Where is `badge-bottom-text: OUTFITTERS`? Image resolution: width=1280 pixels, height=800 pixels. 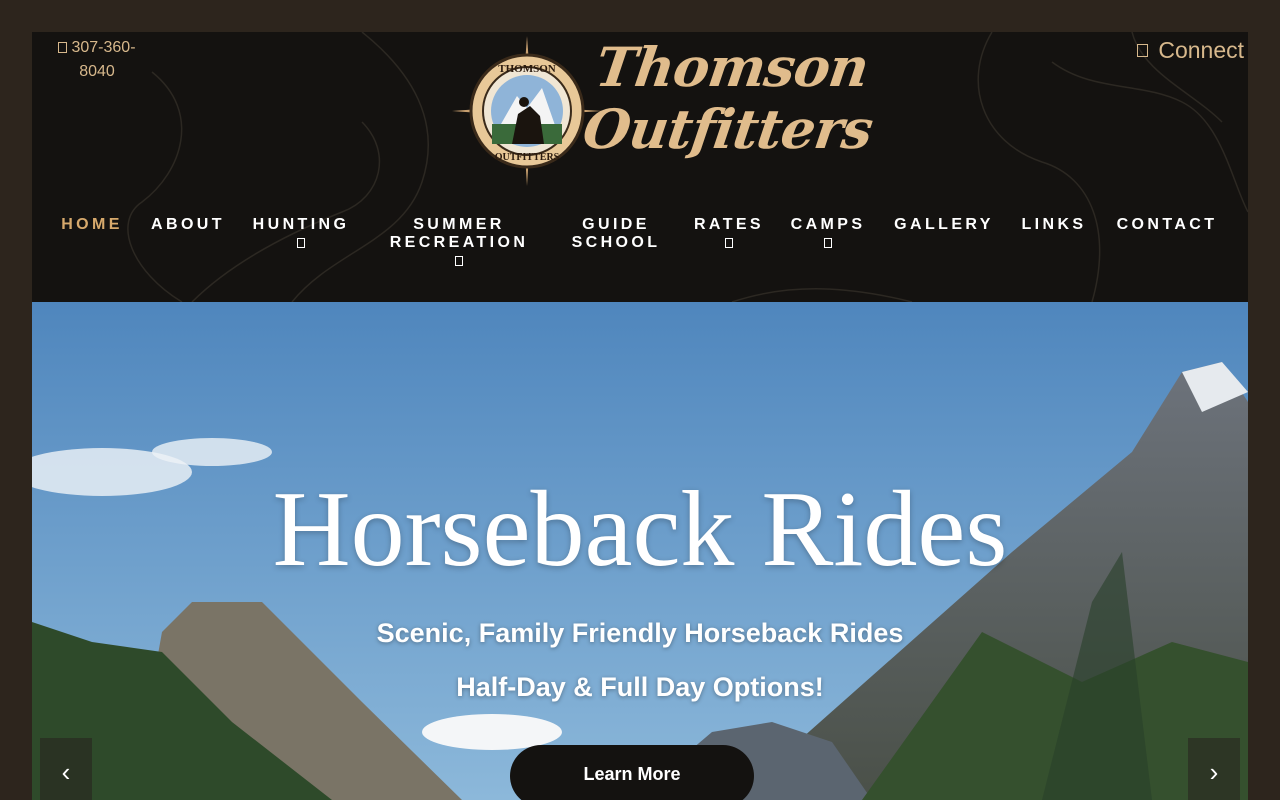
badge-bottom-text: OUTFITTERS is located at coordinates (527, 157).